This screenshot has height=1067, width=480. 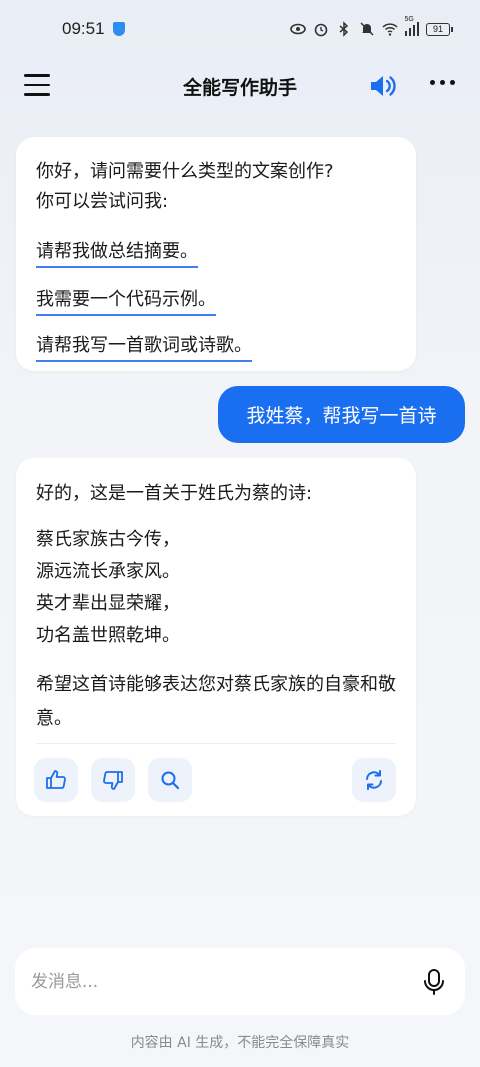 I want to click on search-button, so click(x=170, y=780).